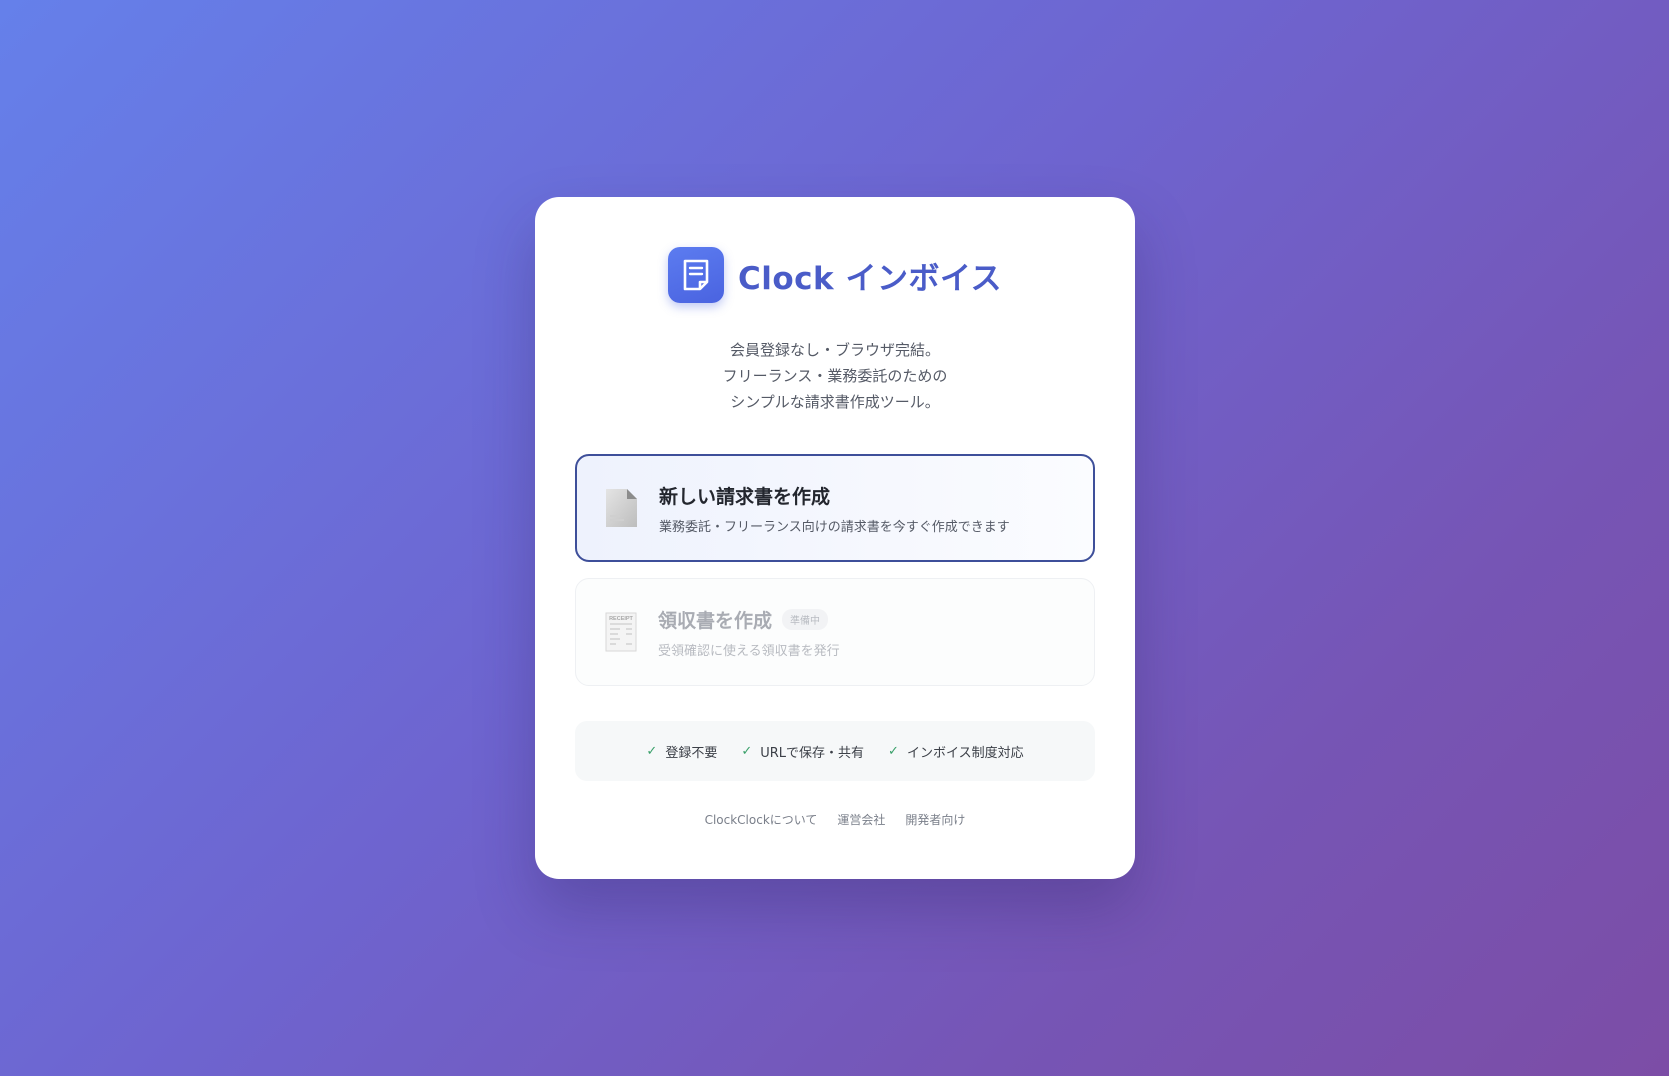 This screenshot has width=1669, height=1076. I want to click on option-description: 業務委託・フリーランス向けの請求書を今すぐ作成できます, so click(834, 527).